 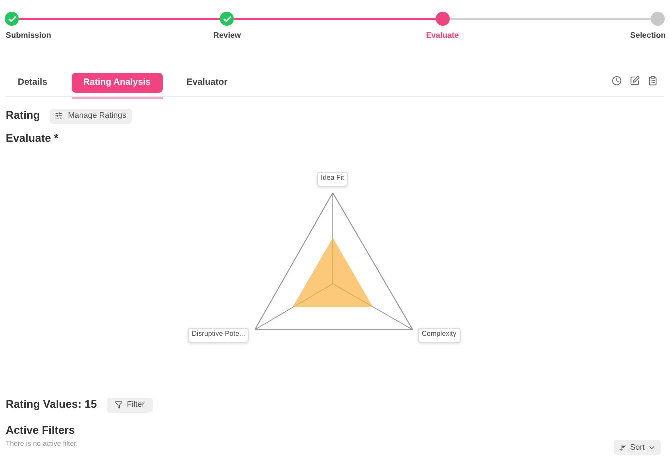 What do you see at coordinates (23, 116) in the screenshot?
I see `section-title: Rating` at bounding box center [23, 116].